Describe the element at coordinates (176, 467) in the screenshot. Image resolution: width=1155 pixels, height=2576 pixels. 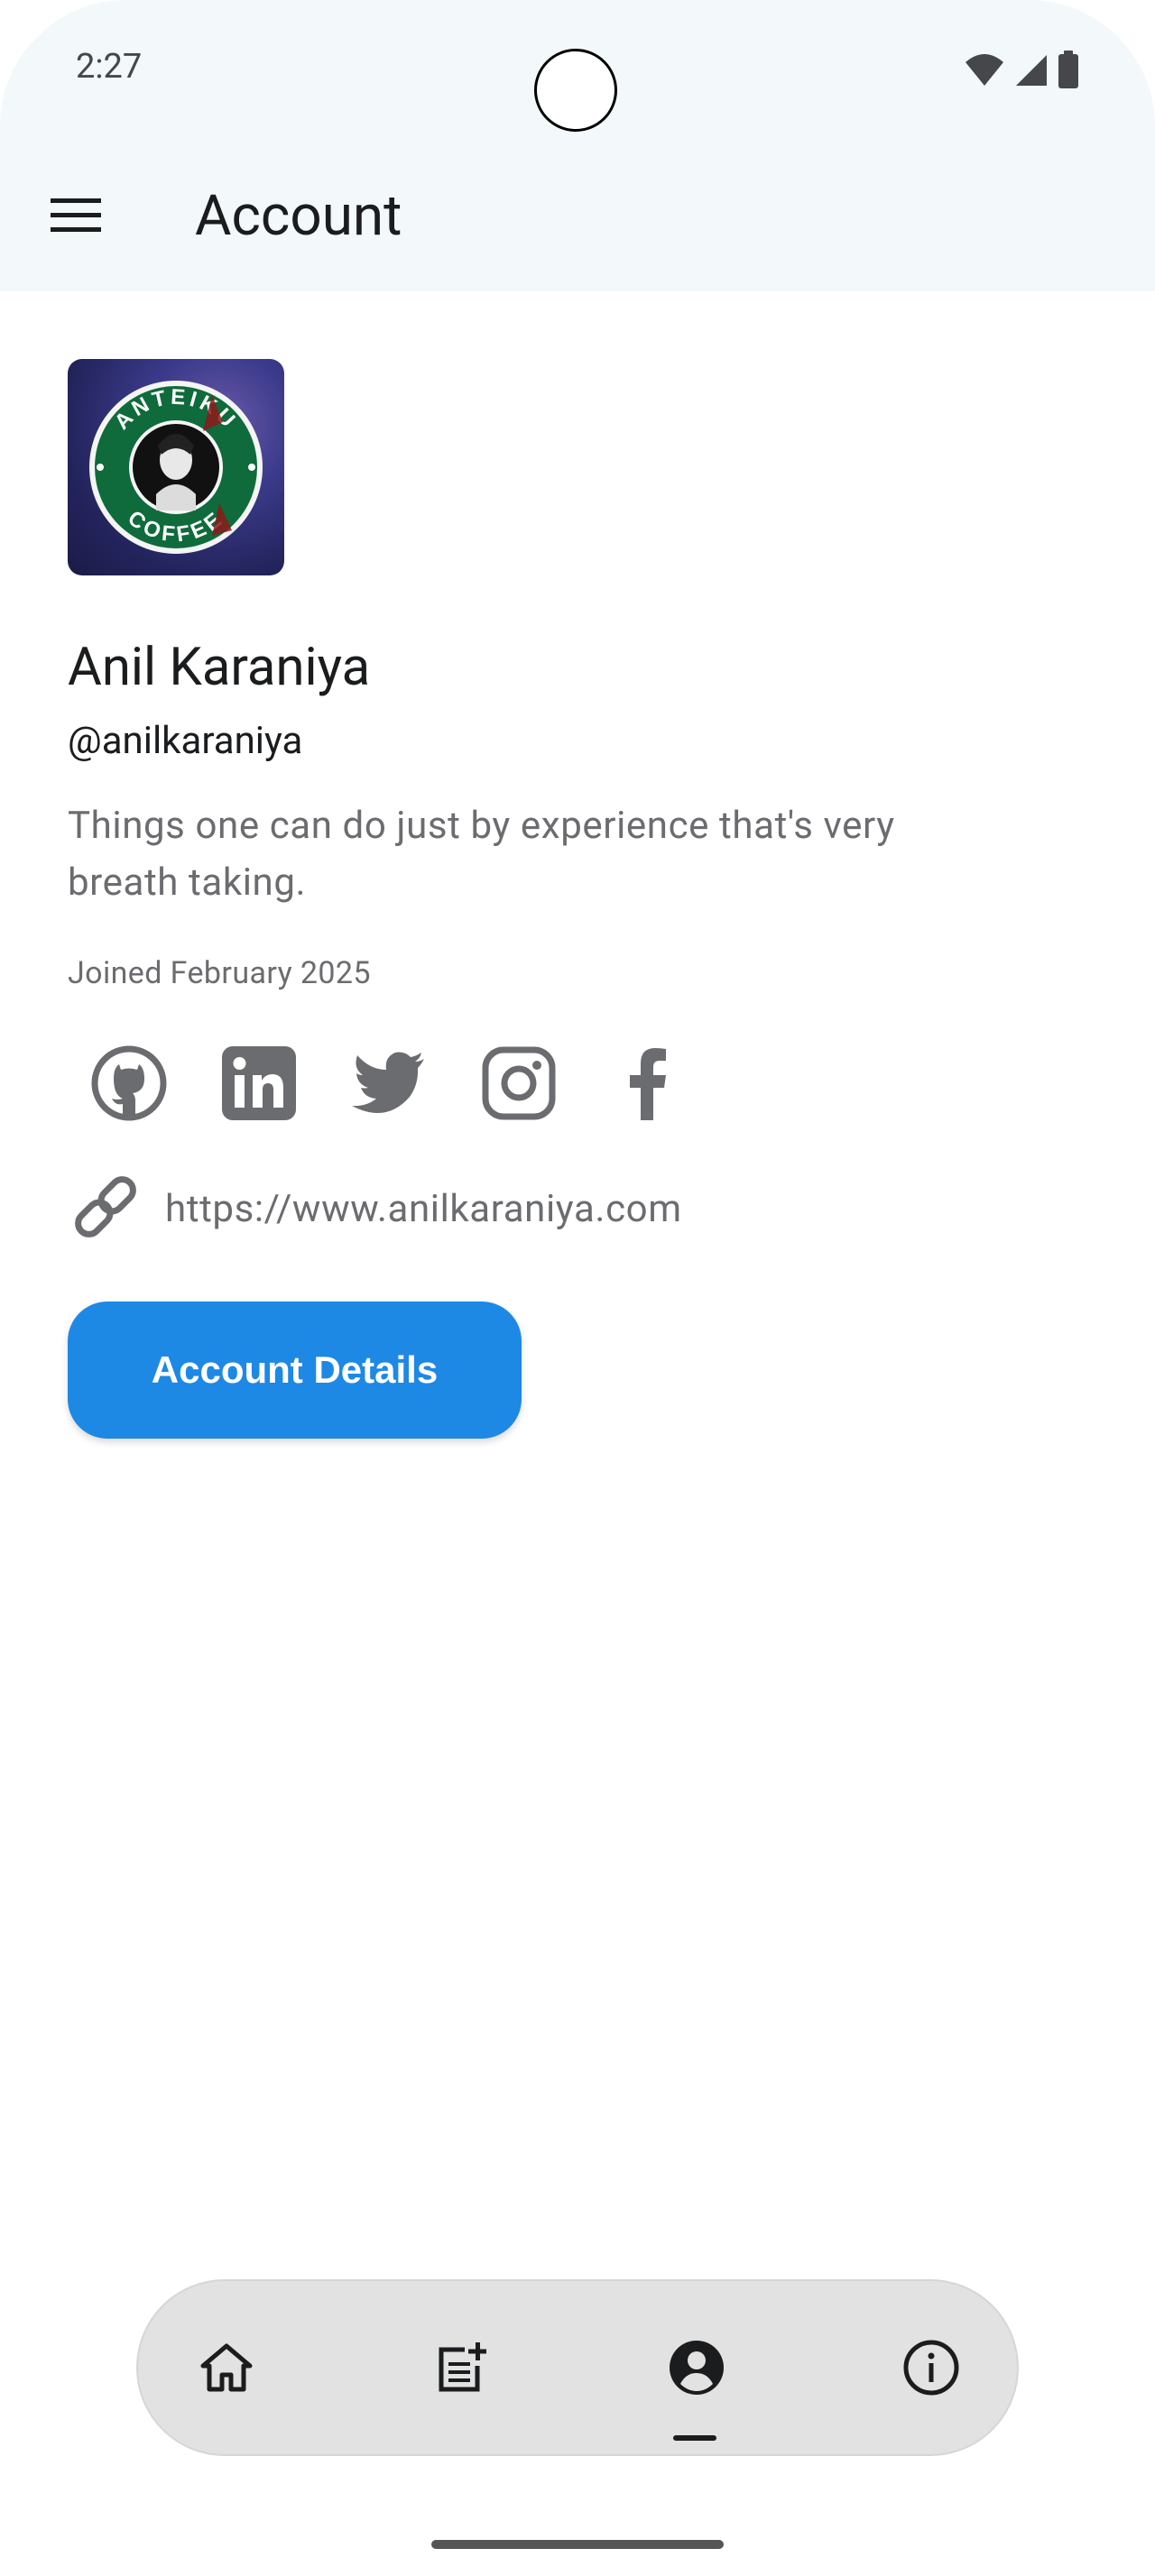
I see `profile-avatar: ANTEIKU COFFEE` at that location.